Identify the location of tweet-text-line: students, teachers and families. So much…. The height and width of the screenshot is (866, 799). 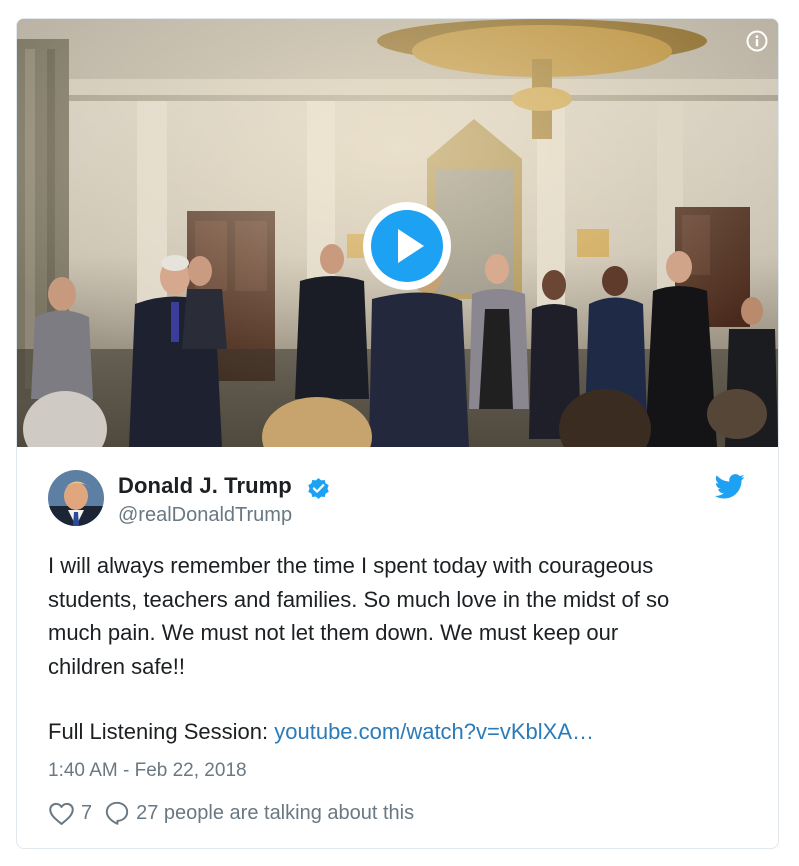
(359, 599).